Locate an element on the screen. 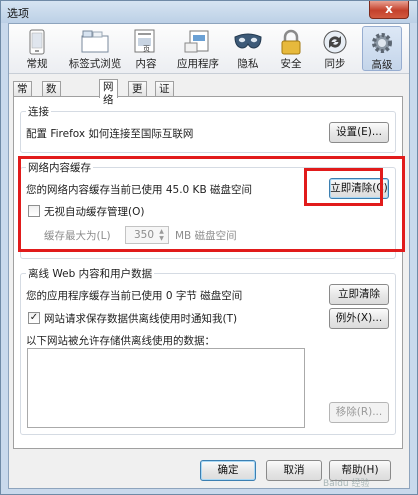  toolbar-label: 标签式浏览 is located at coordinates (95, 64).